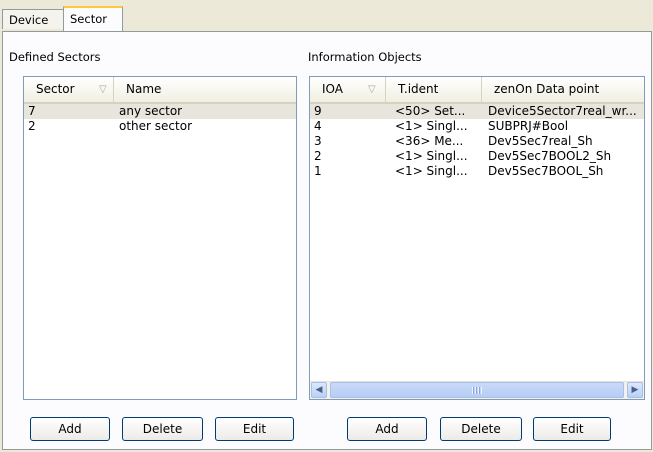 This screenshot has width=653, height=452. Describe the element at coordinates (477, 156) in the screenshot. I see `table-row: 2 <1> Singl... Dev5Sec7BOOL2_Sh` at that location.